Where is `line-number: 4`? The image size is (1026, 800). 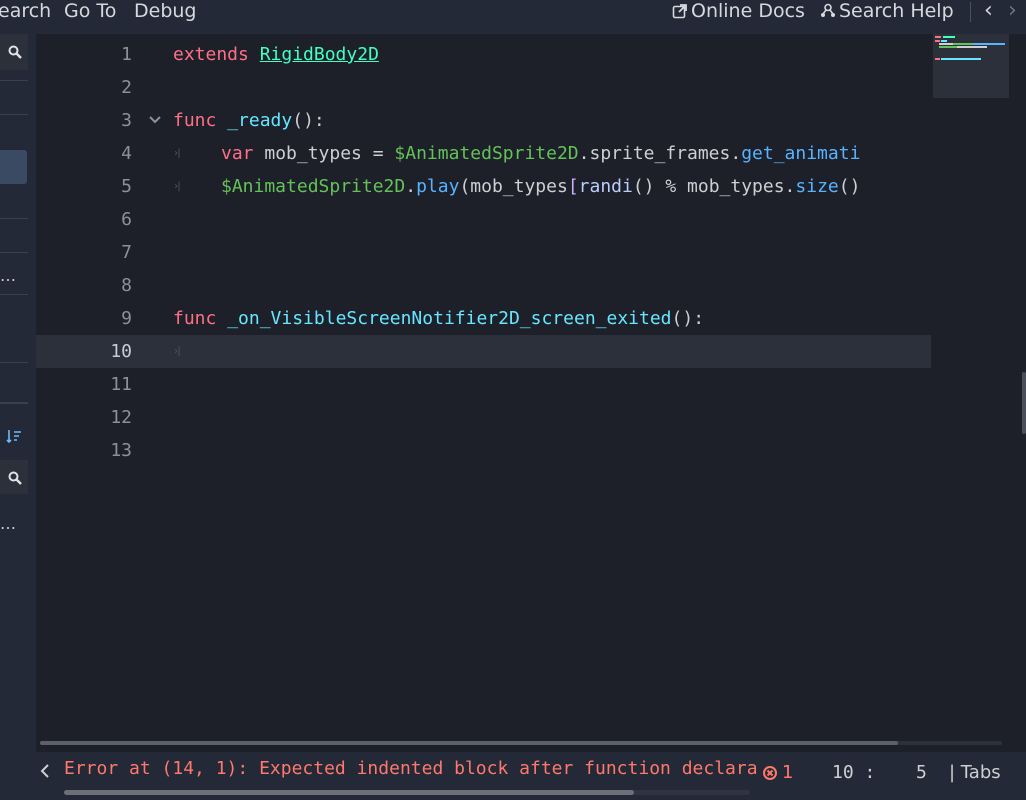
line-number: 4 is located at coordinates (84, 153).